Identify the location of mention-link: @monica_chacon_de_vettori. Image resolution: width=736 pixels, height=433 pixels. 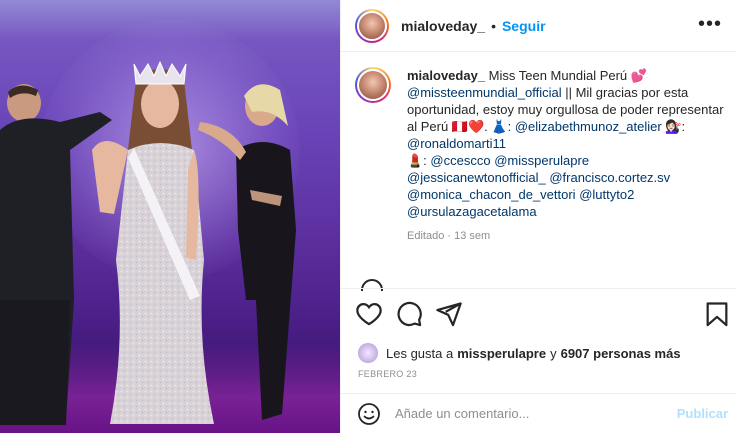
(491, 194).